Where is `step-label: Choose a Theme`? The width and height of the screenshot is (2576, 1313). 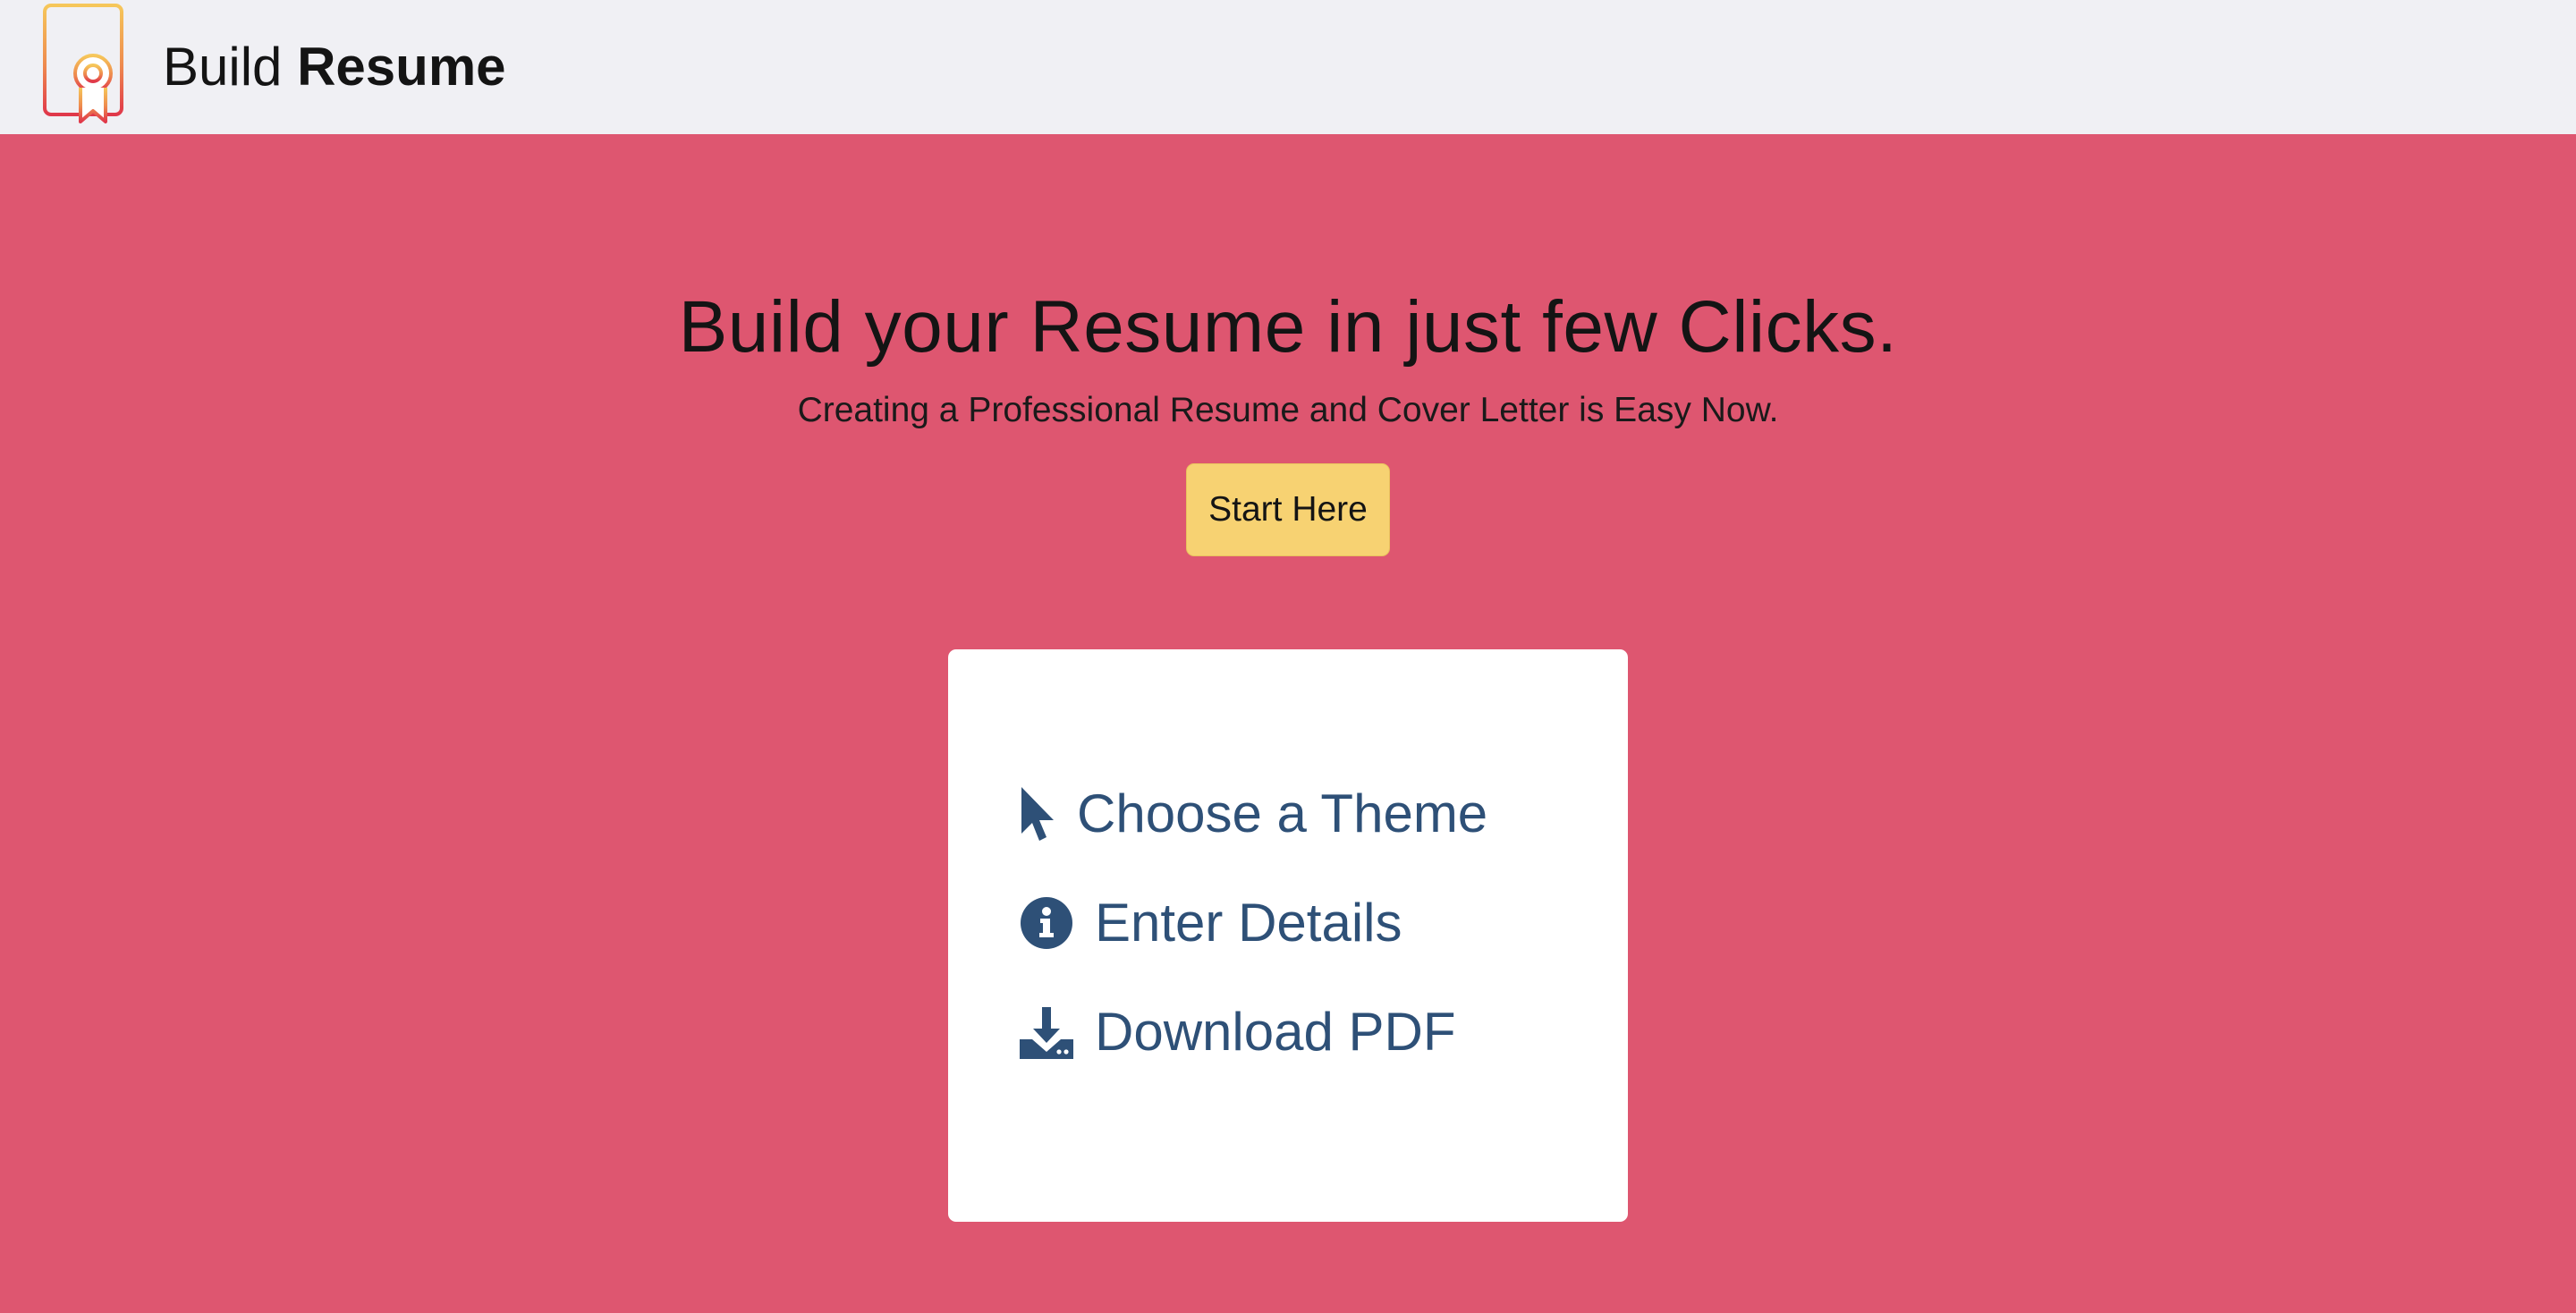 step-label: Choose a Theme is located at coordinates (1282, 813).